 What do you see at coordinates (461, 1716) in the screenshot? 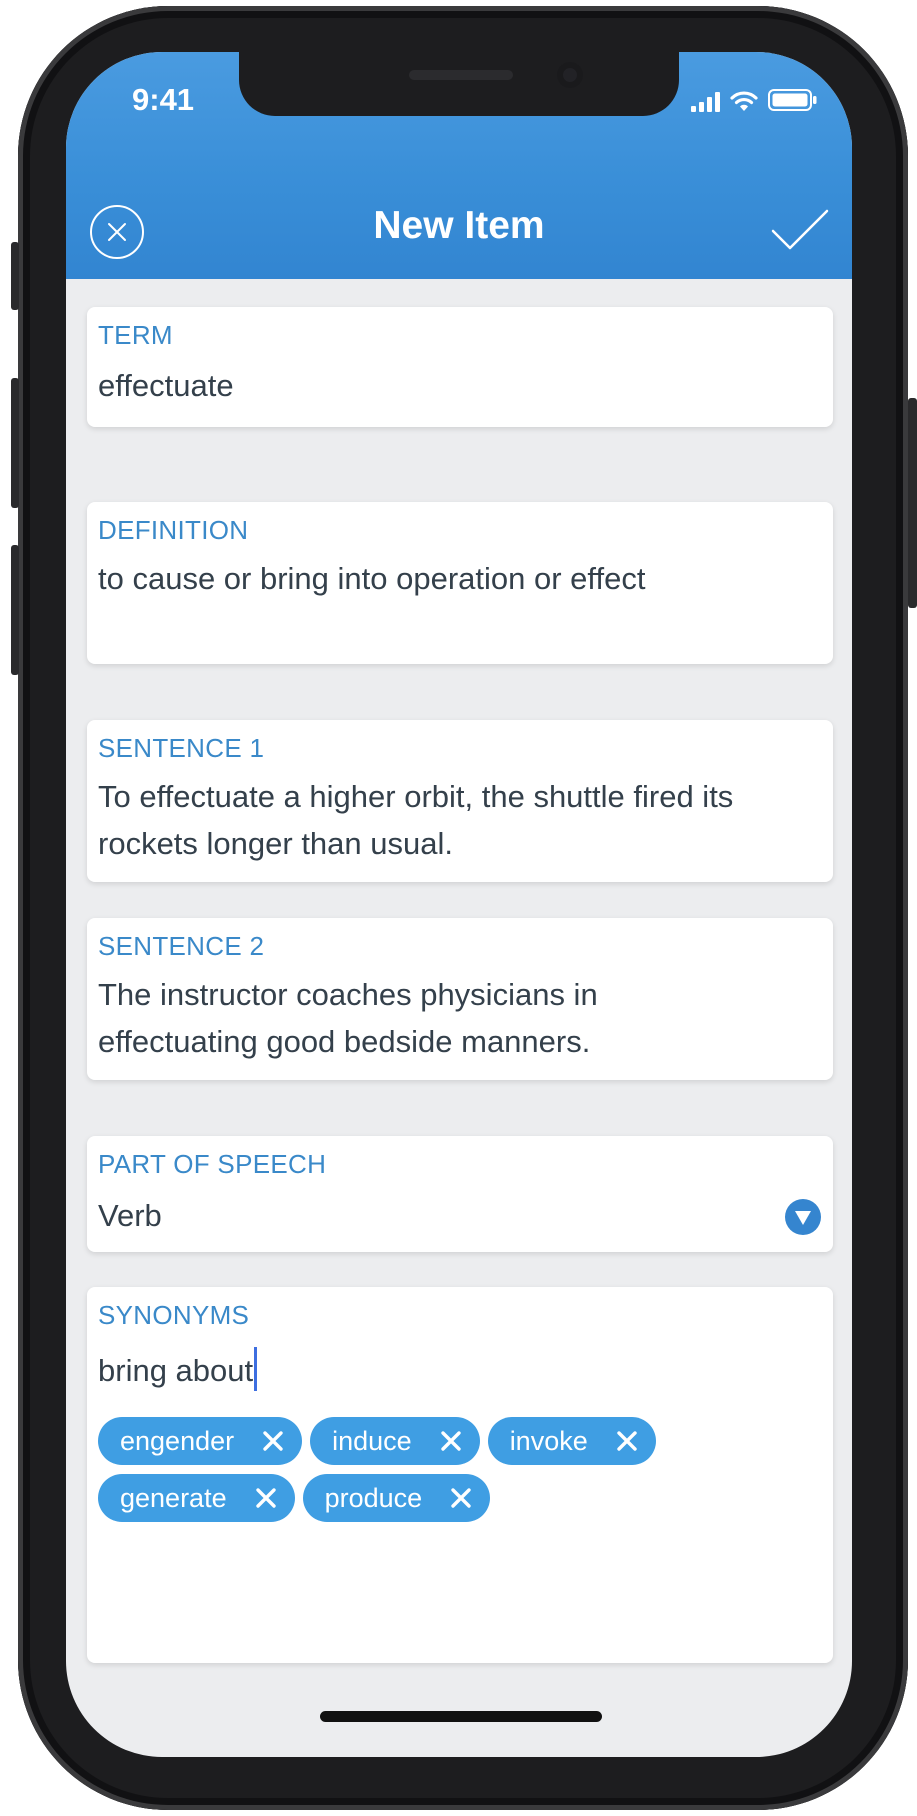
I see `home-indicator` at bounding box center [461, 1716].